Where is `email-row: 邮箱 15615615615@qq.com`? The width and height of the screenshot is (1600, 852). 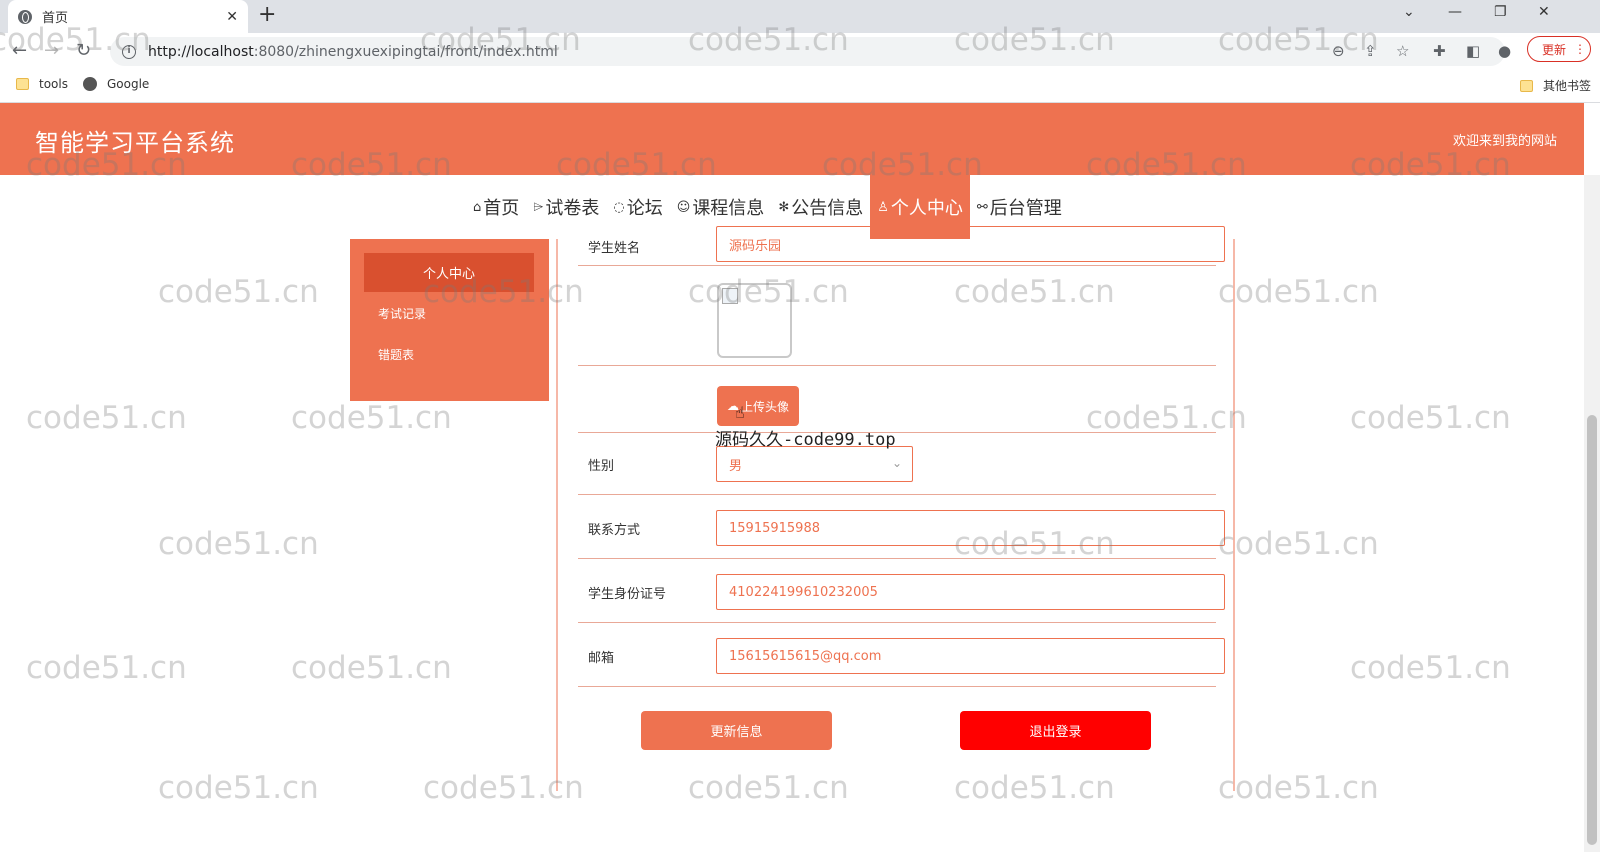 email-row: 邮箱 15615615615@qq.com is located at coordinates (901, 655).